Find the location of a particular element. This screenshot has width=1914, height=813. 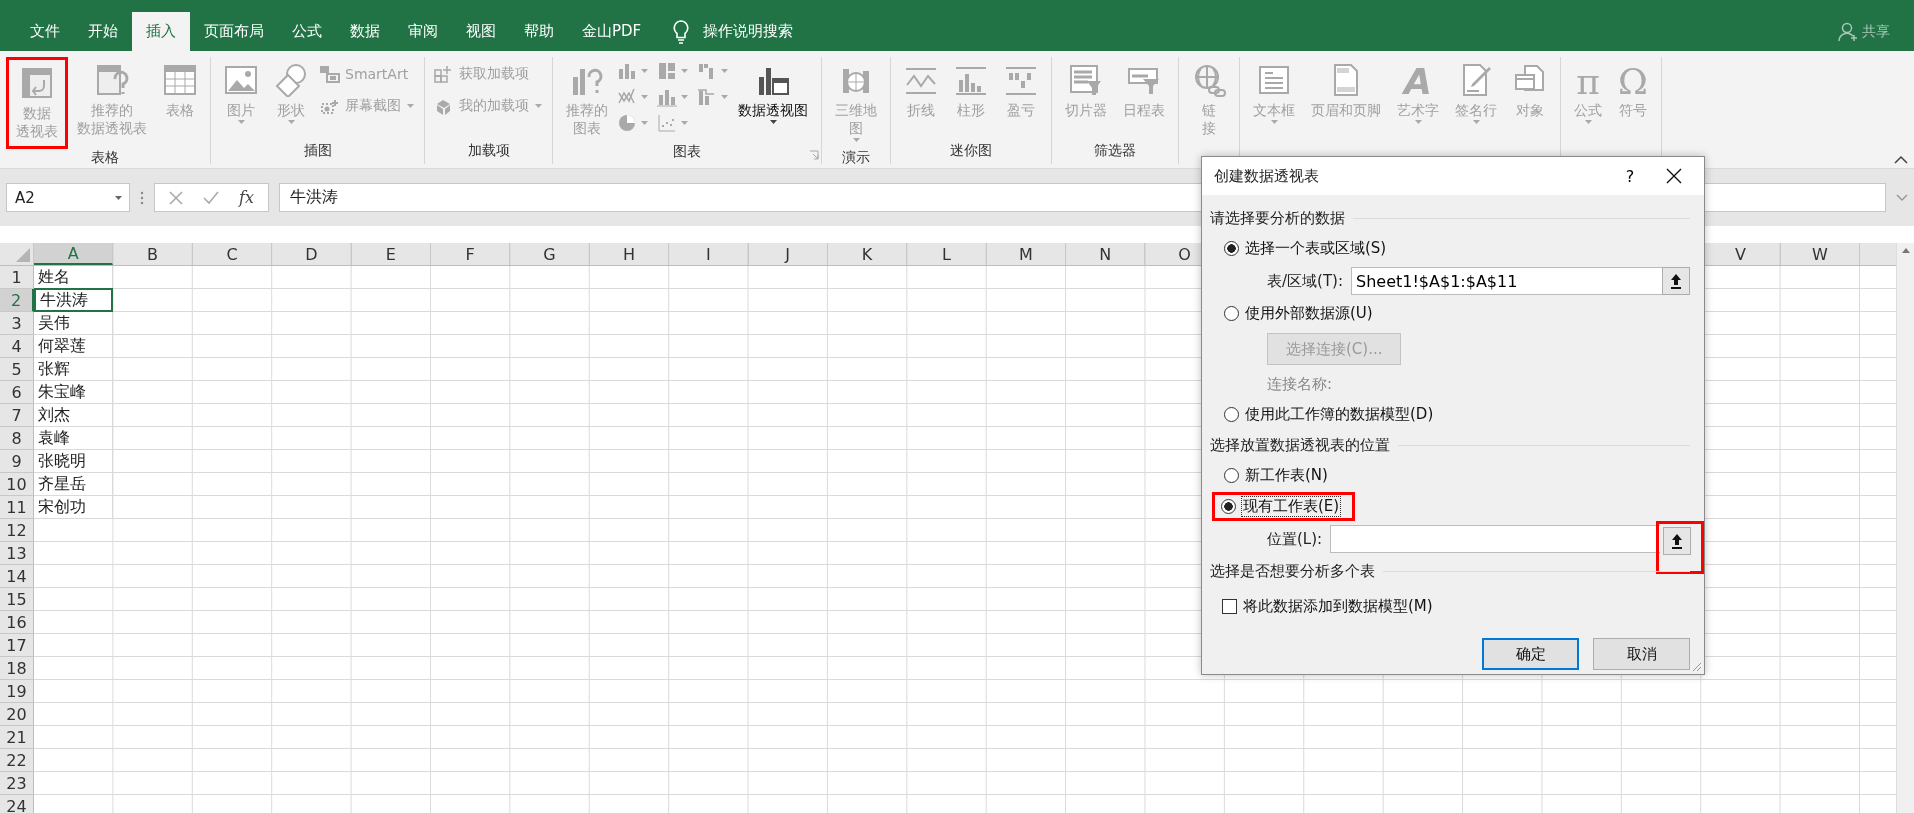

column-header: J is located at coordinates (788, 254).